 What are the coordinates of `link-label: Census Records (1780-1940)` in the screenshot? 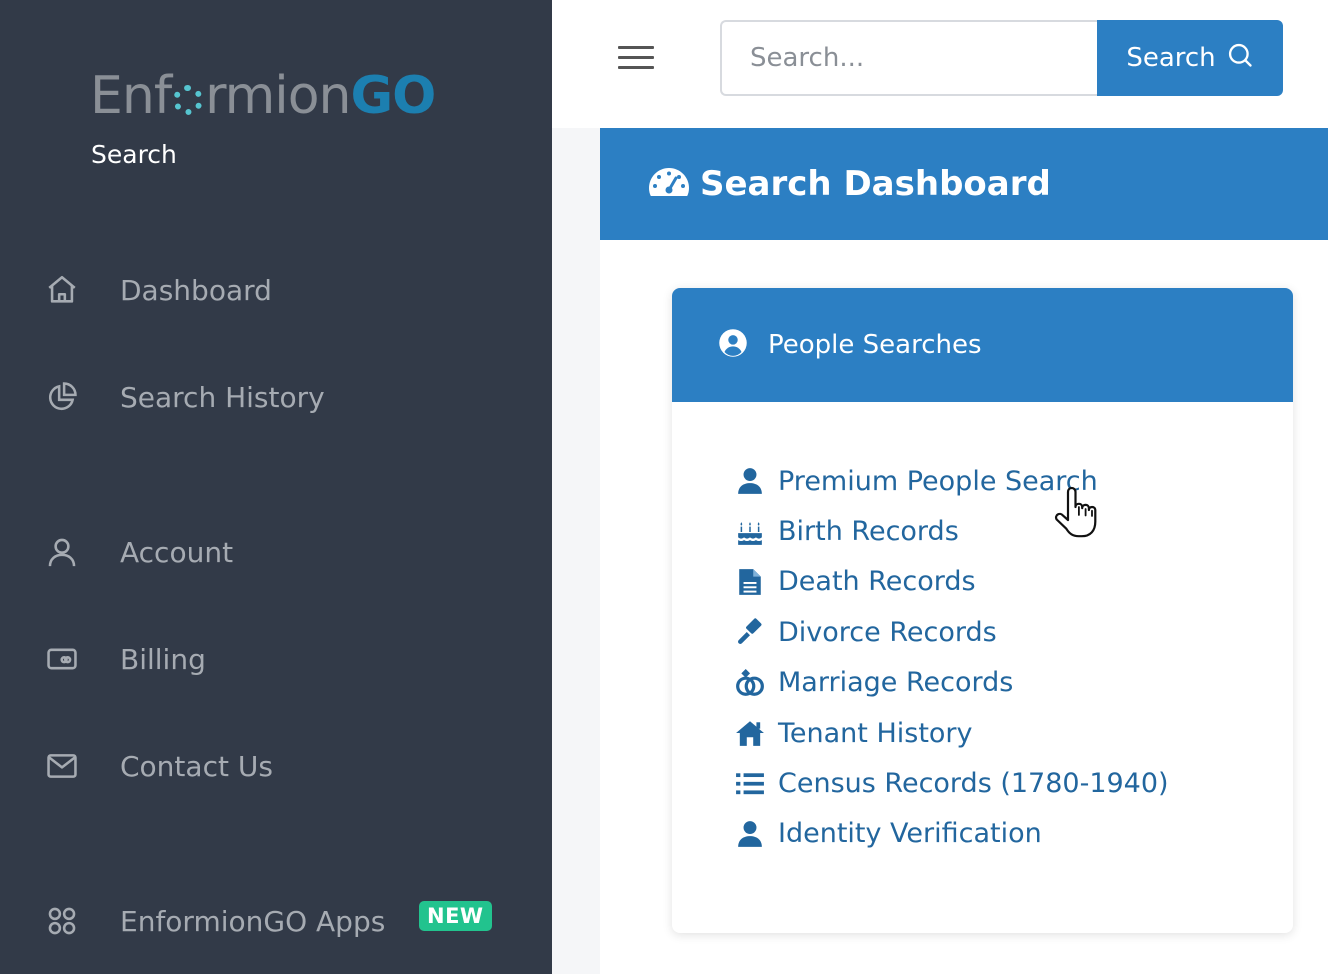 It's located at (973, 784).